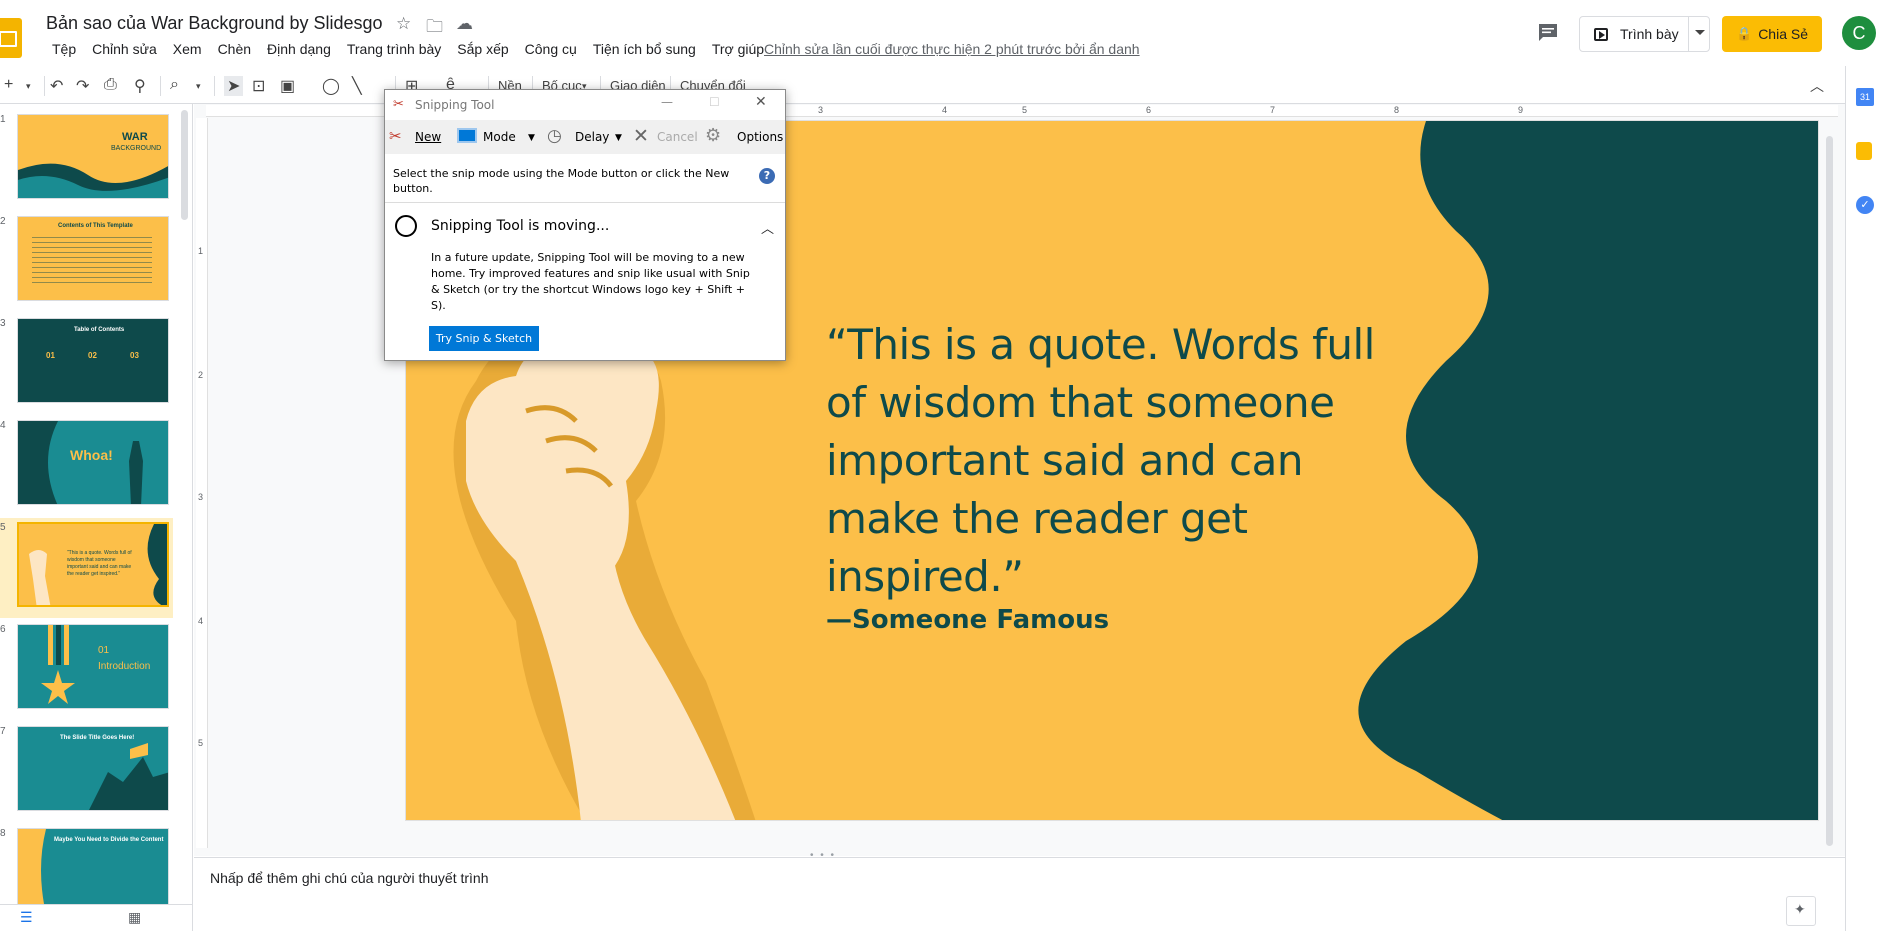  Describe the element at coordinates (56, 86) in the screenshot. I see `undo-icon: ↶` at that location.